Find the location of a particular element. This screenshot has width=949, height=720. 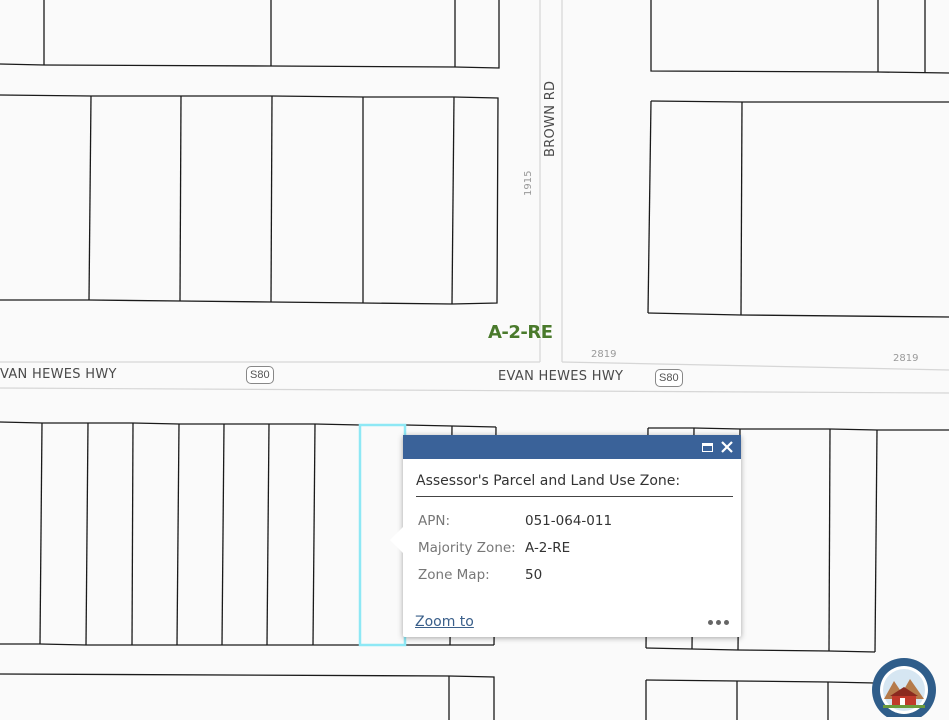

maximize-icon is located at coordinates (707, 447).